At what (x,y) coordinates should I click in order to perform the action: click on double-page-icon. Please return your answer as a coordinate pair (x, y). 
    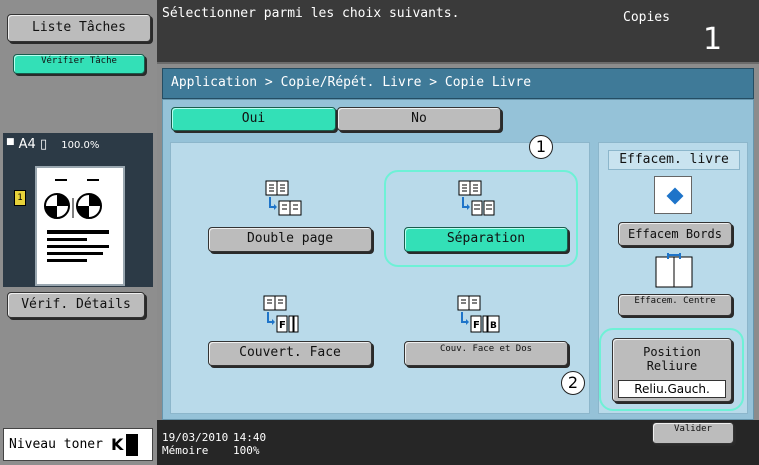
    Looking at the image, I should click on (283, 198).